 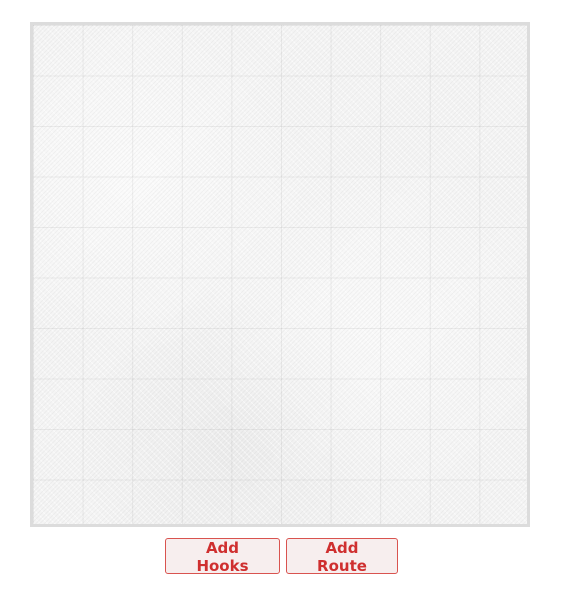 What do you see at coordinates (342, 556) in the screenshot?
I see `add-route-button: Add Route` at bounding box center [342, 556].